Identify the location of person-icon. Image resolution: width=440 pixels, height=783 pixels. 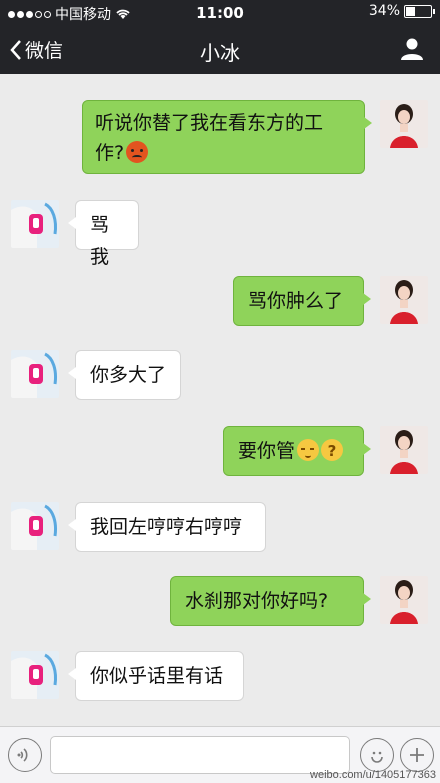
(412, 49).